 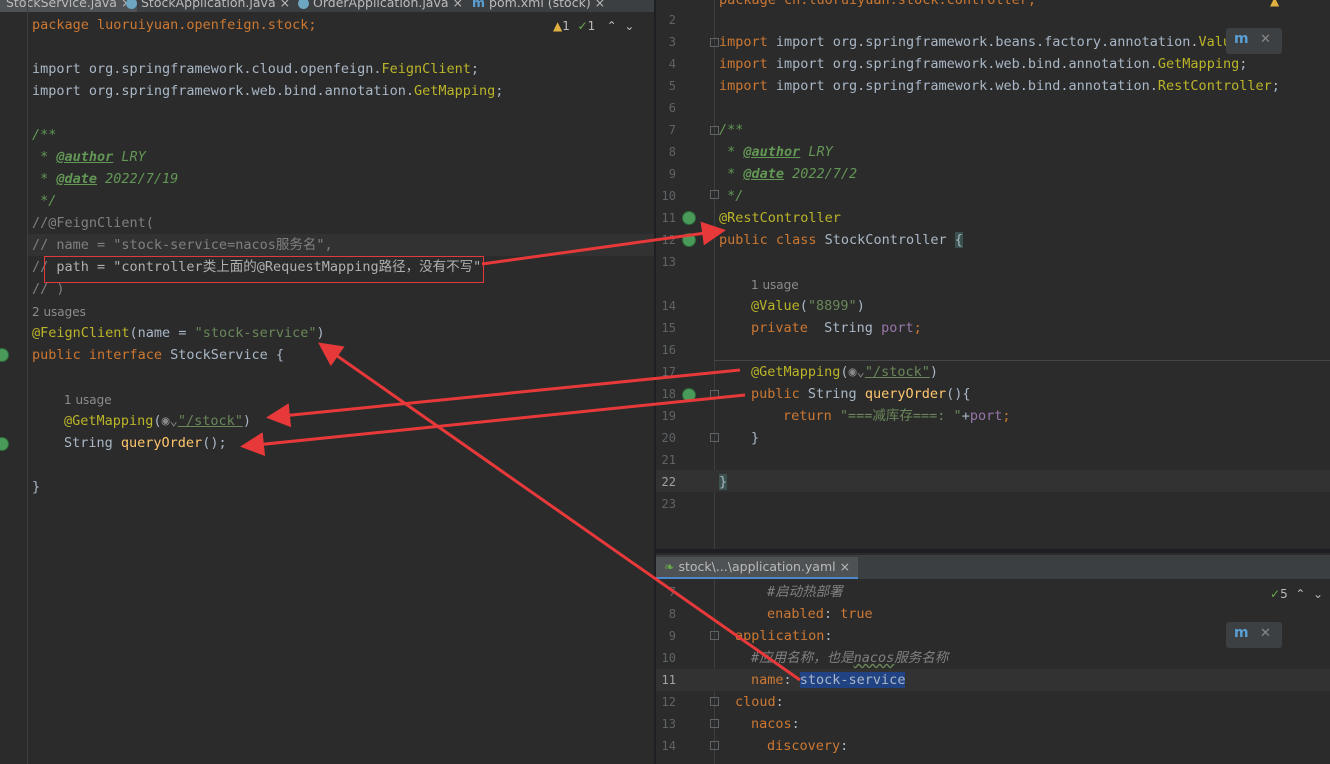 I want to click on code-line: }, so click(x=327, y=487).